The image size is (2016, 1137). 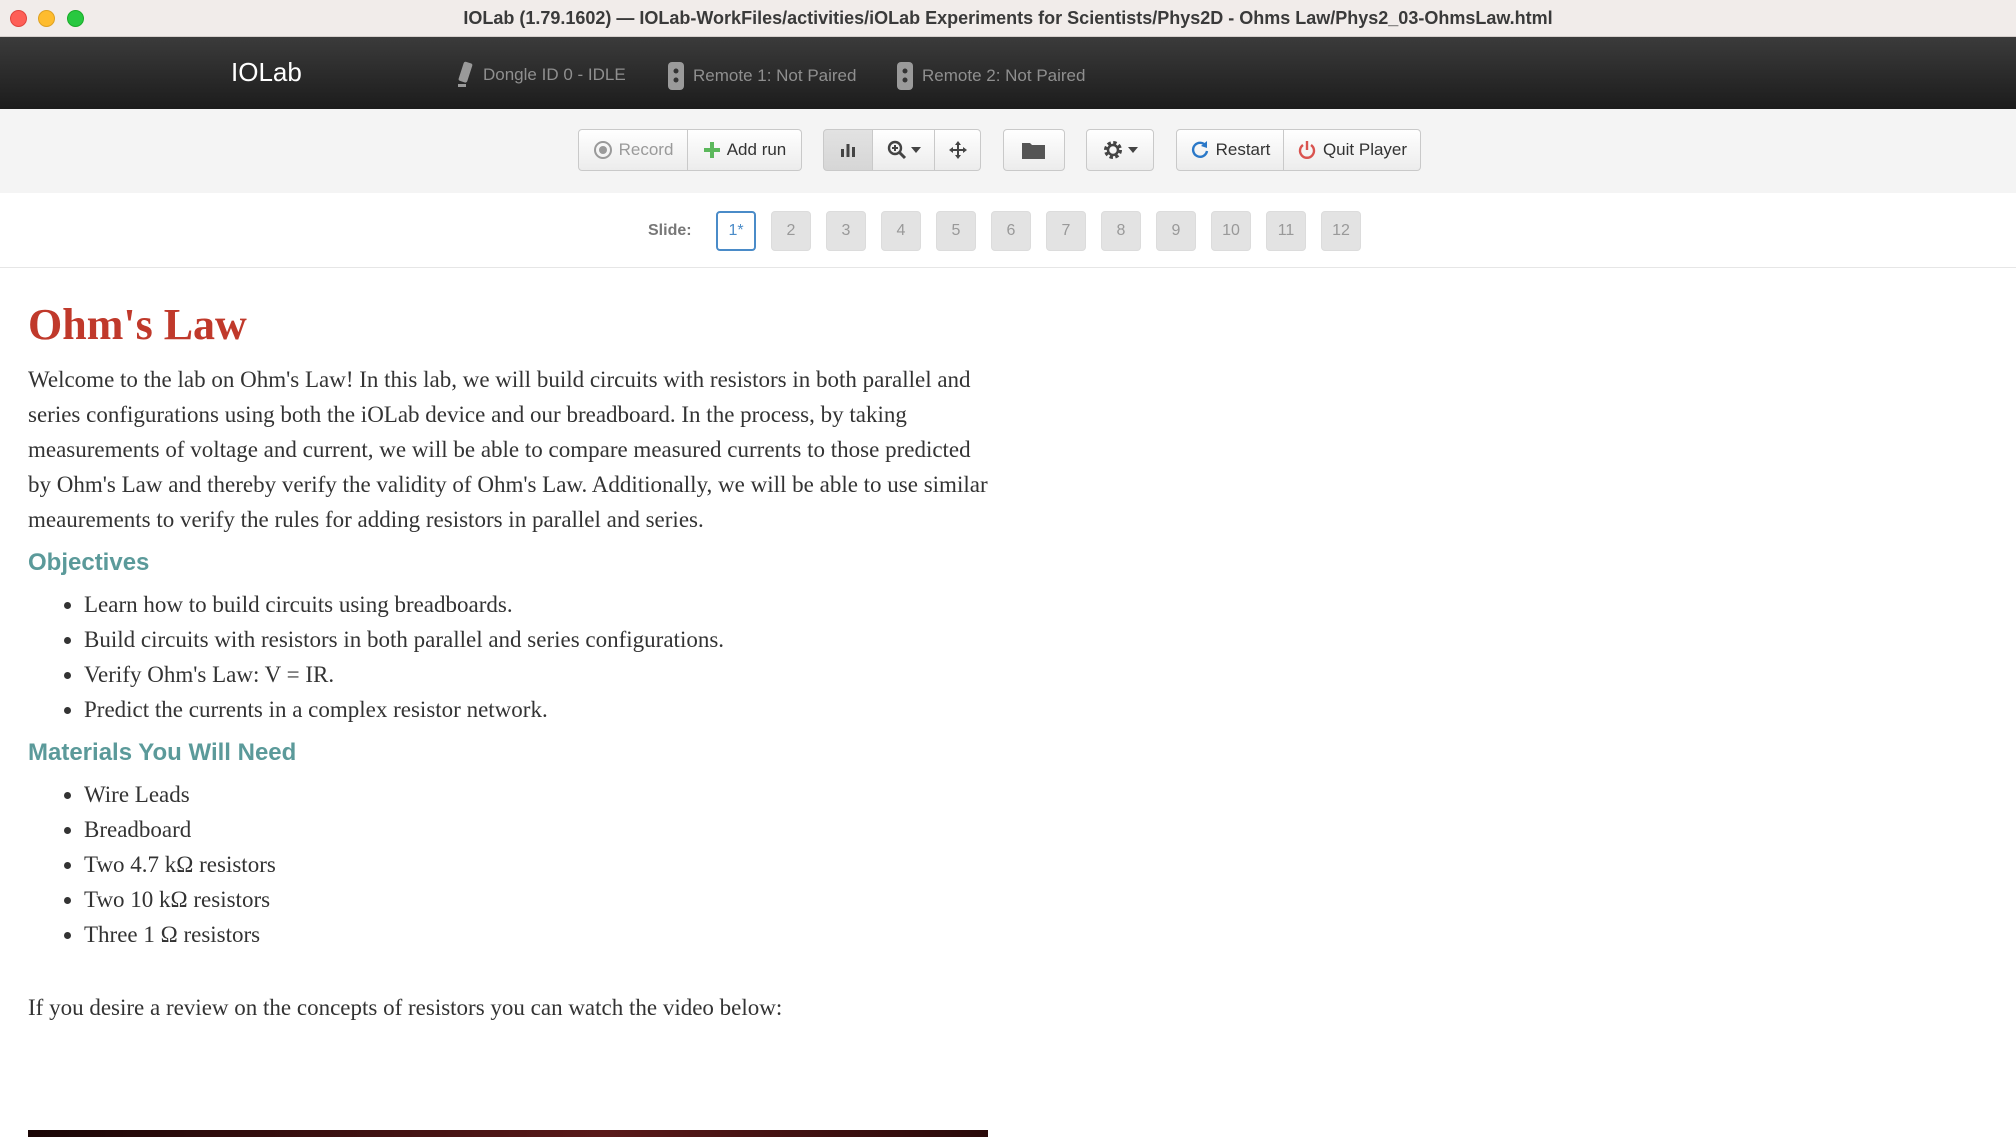 I want to click on slide-label: Slide:, so click(x=670, y=230).